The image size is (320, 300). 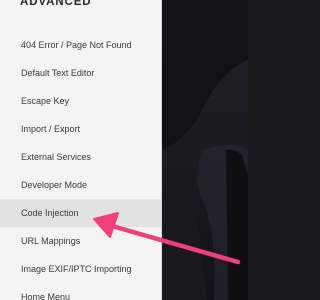 I want to click on nav-item-escape-key: Escape Key, so click(x=80, y=101).